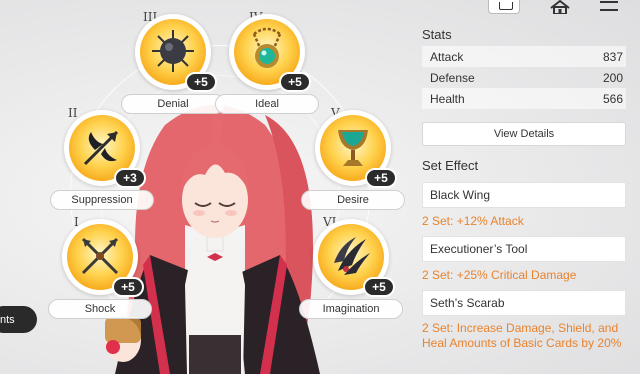 This screenshot has width=640, height=374. I want to click on card-slot-suppression: II +3 Suppression, so click(102, 163).